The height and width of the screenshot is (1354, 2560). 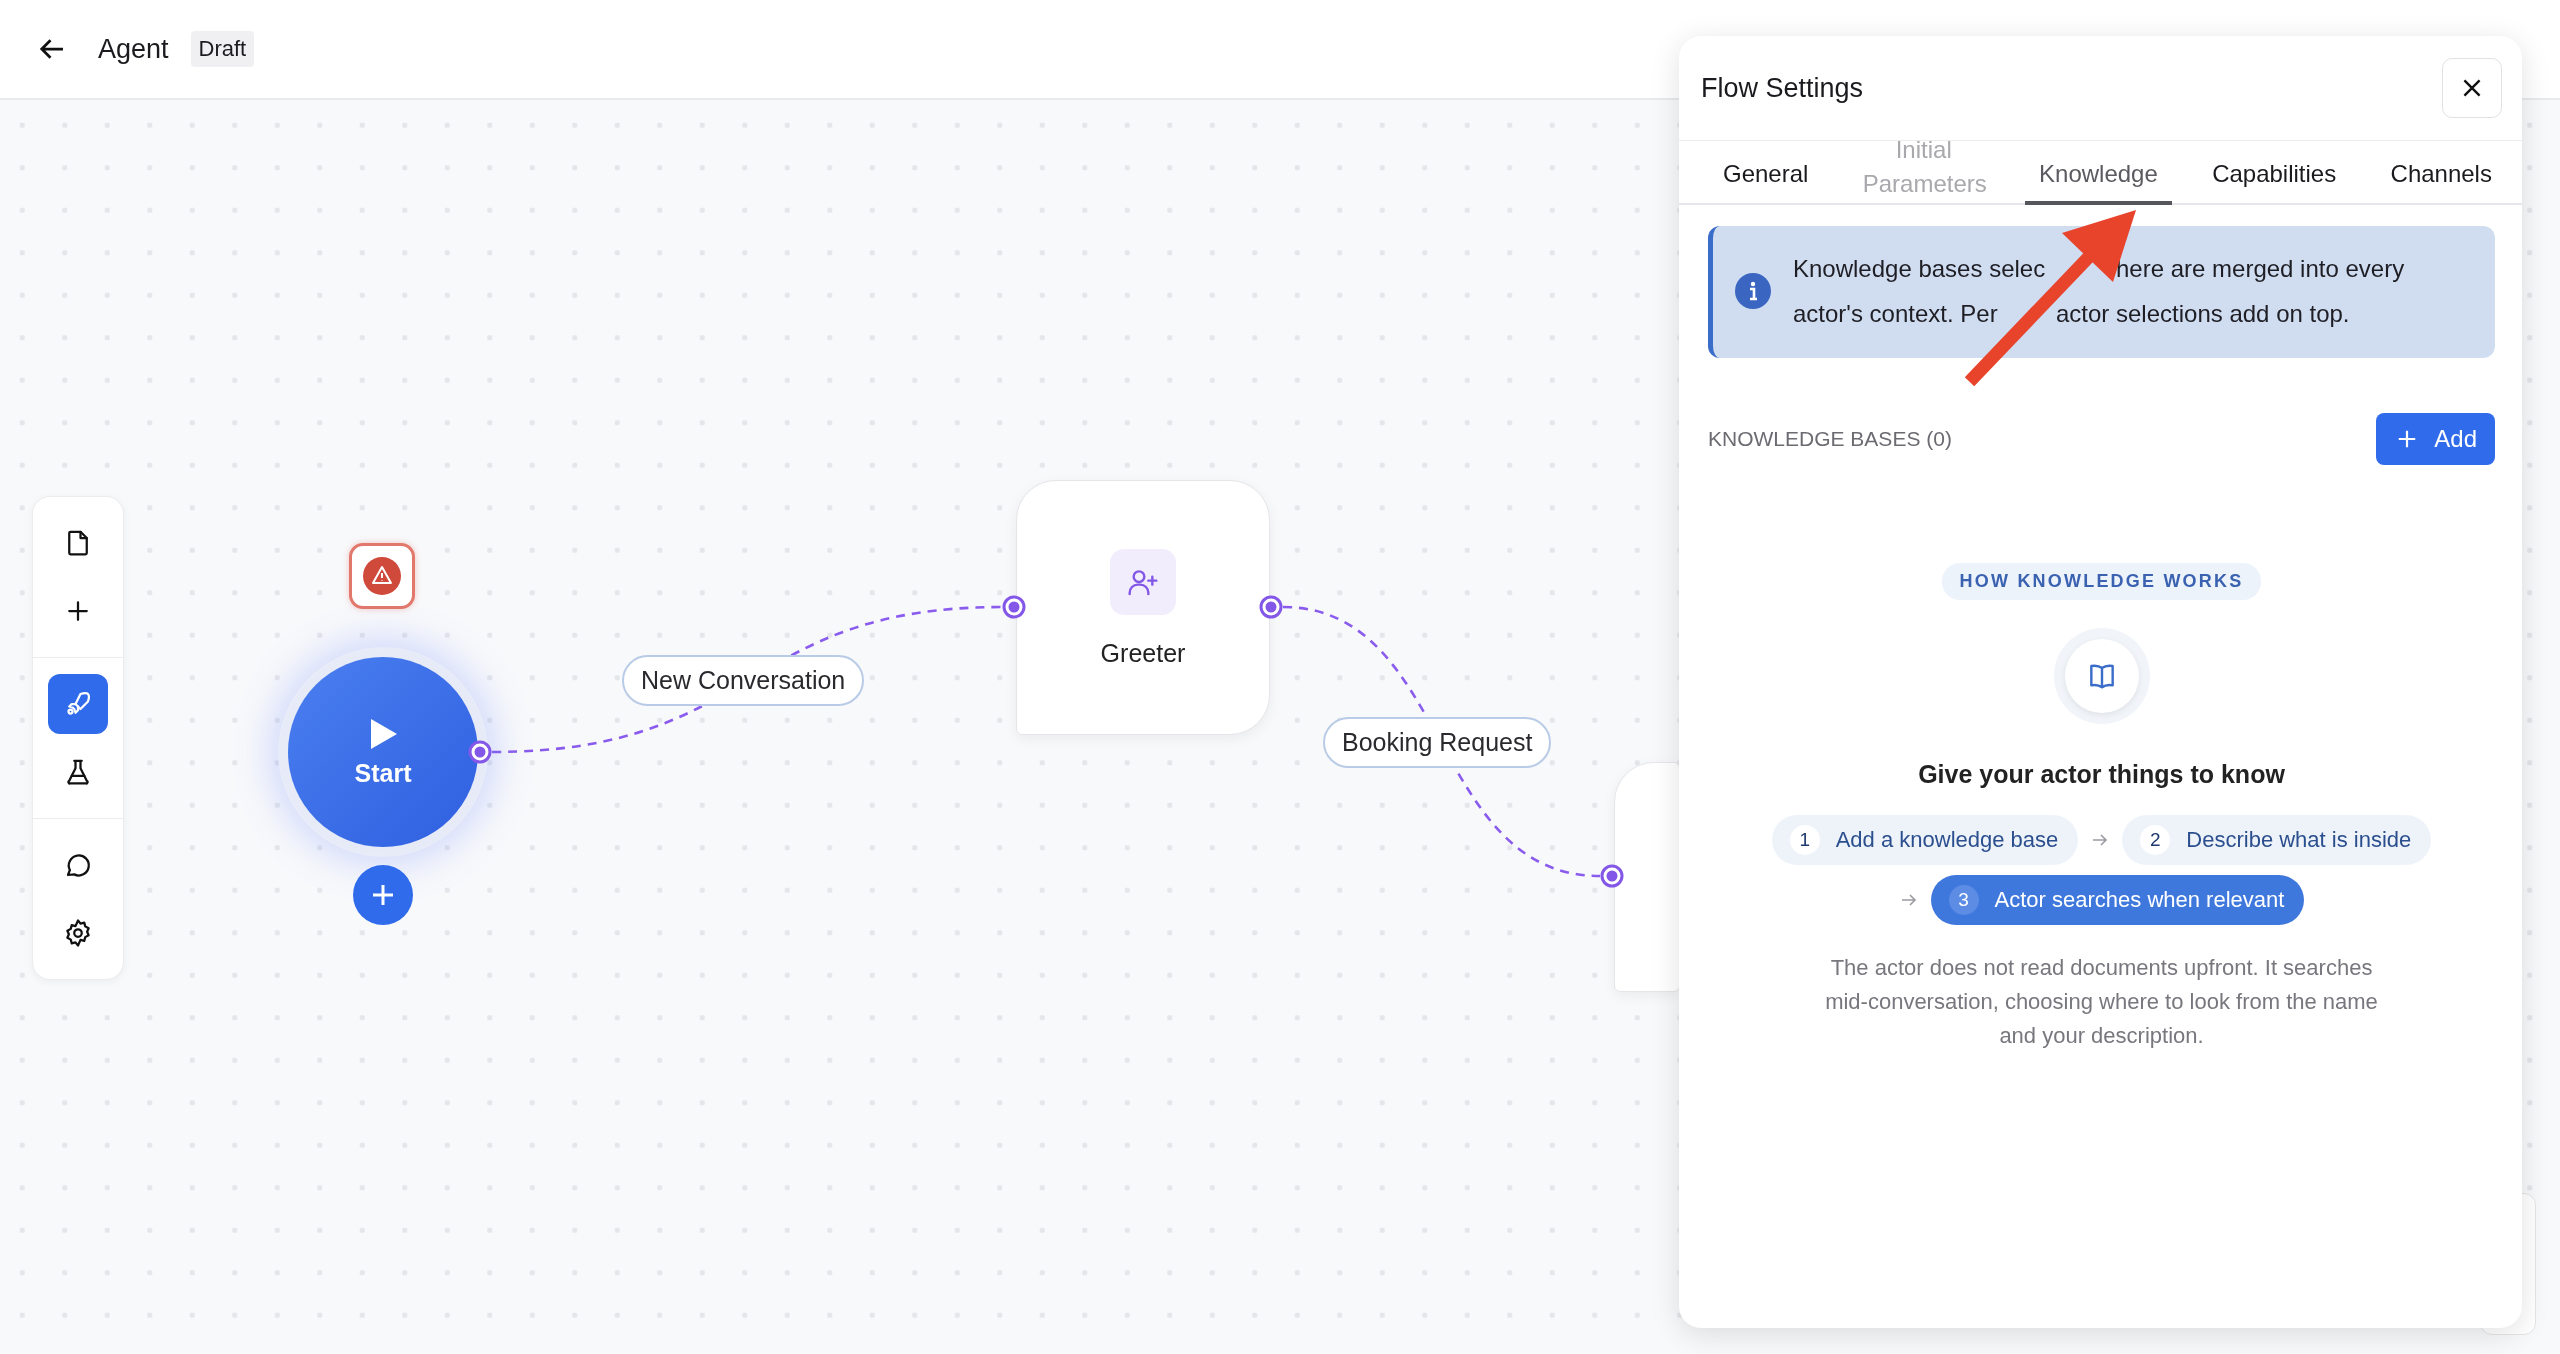 I want to click on tab: Knowledge, so click(x=2098, y=181).